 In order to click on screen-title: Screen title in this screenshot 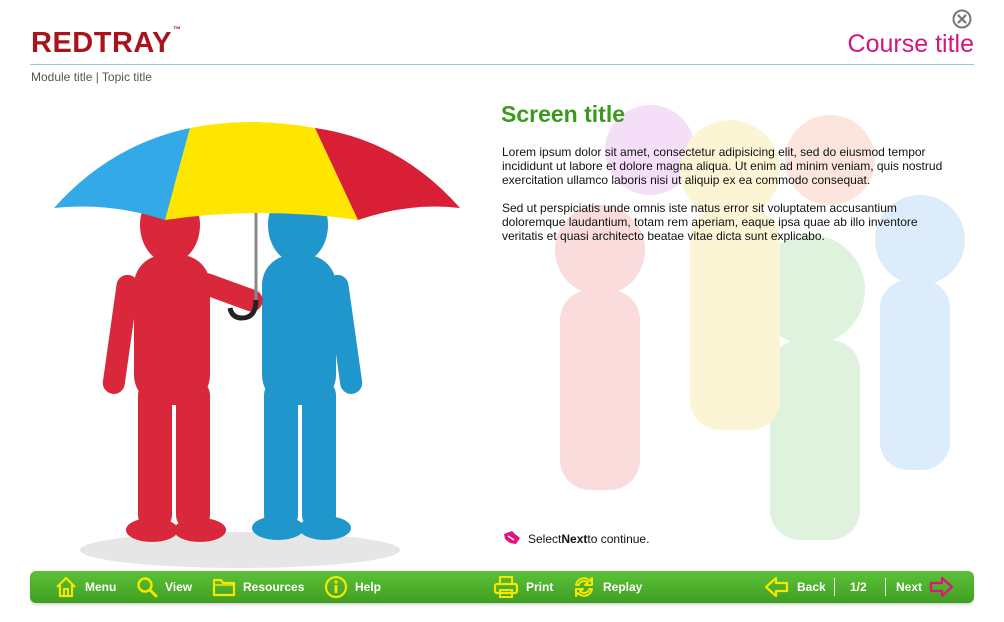, I will do `click(563, 114)`.